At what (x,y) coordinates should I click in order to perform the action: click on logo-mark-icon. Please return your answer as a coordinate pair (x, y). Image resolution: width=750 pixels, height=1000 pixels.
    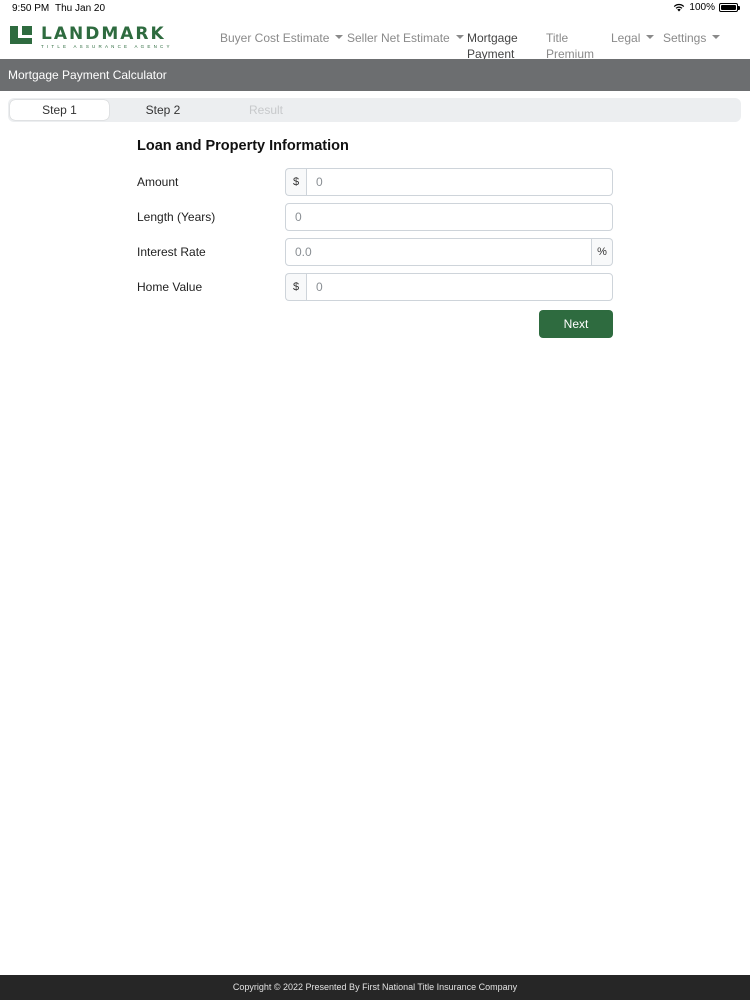
    Looking at the image, I should click on (22, 35).